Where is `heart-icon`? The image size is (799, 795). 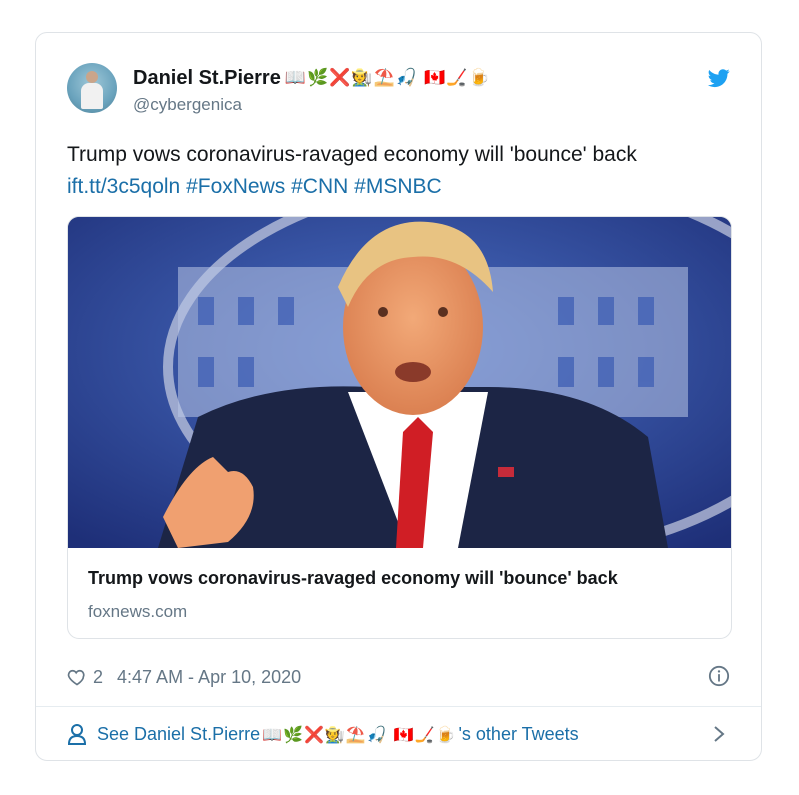
heart-icon is located at coordinates (77, 677).